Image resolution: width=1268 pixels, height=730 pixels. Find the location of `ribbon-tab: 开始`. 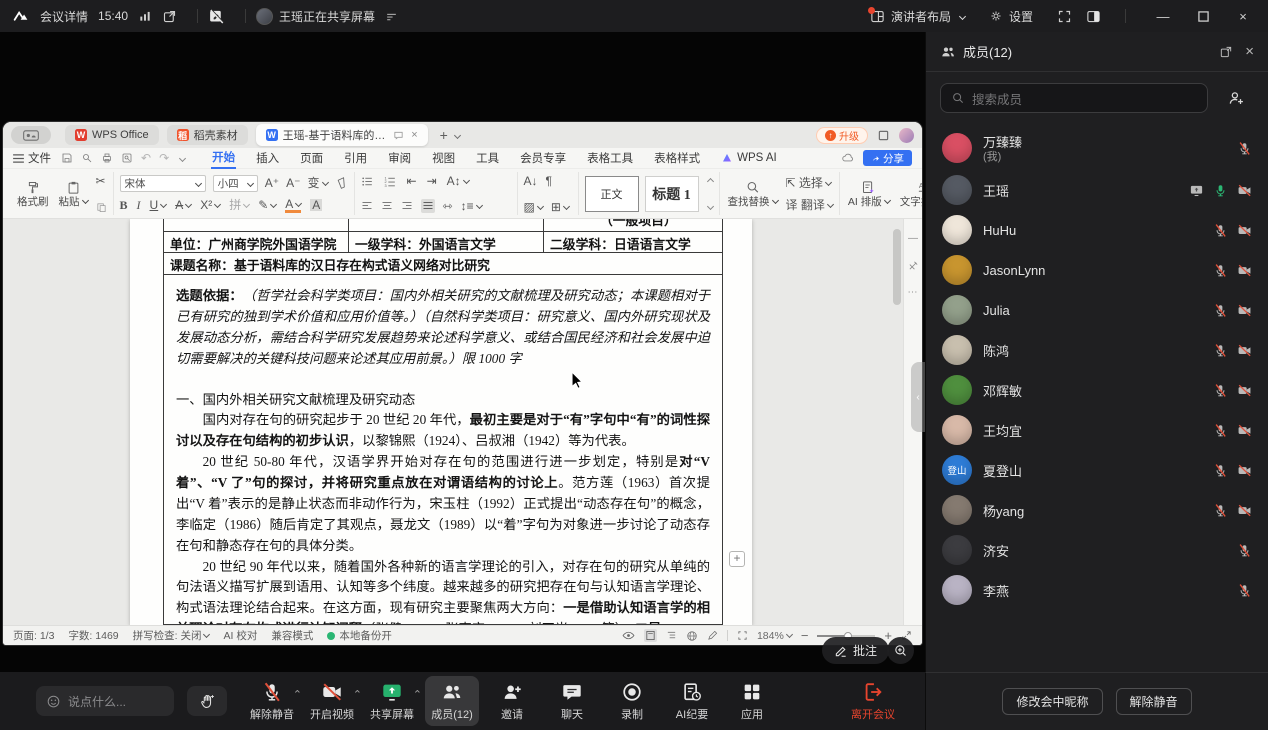

ribbon-tab: 开始 is located at coordinates (224, 158).